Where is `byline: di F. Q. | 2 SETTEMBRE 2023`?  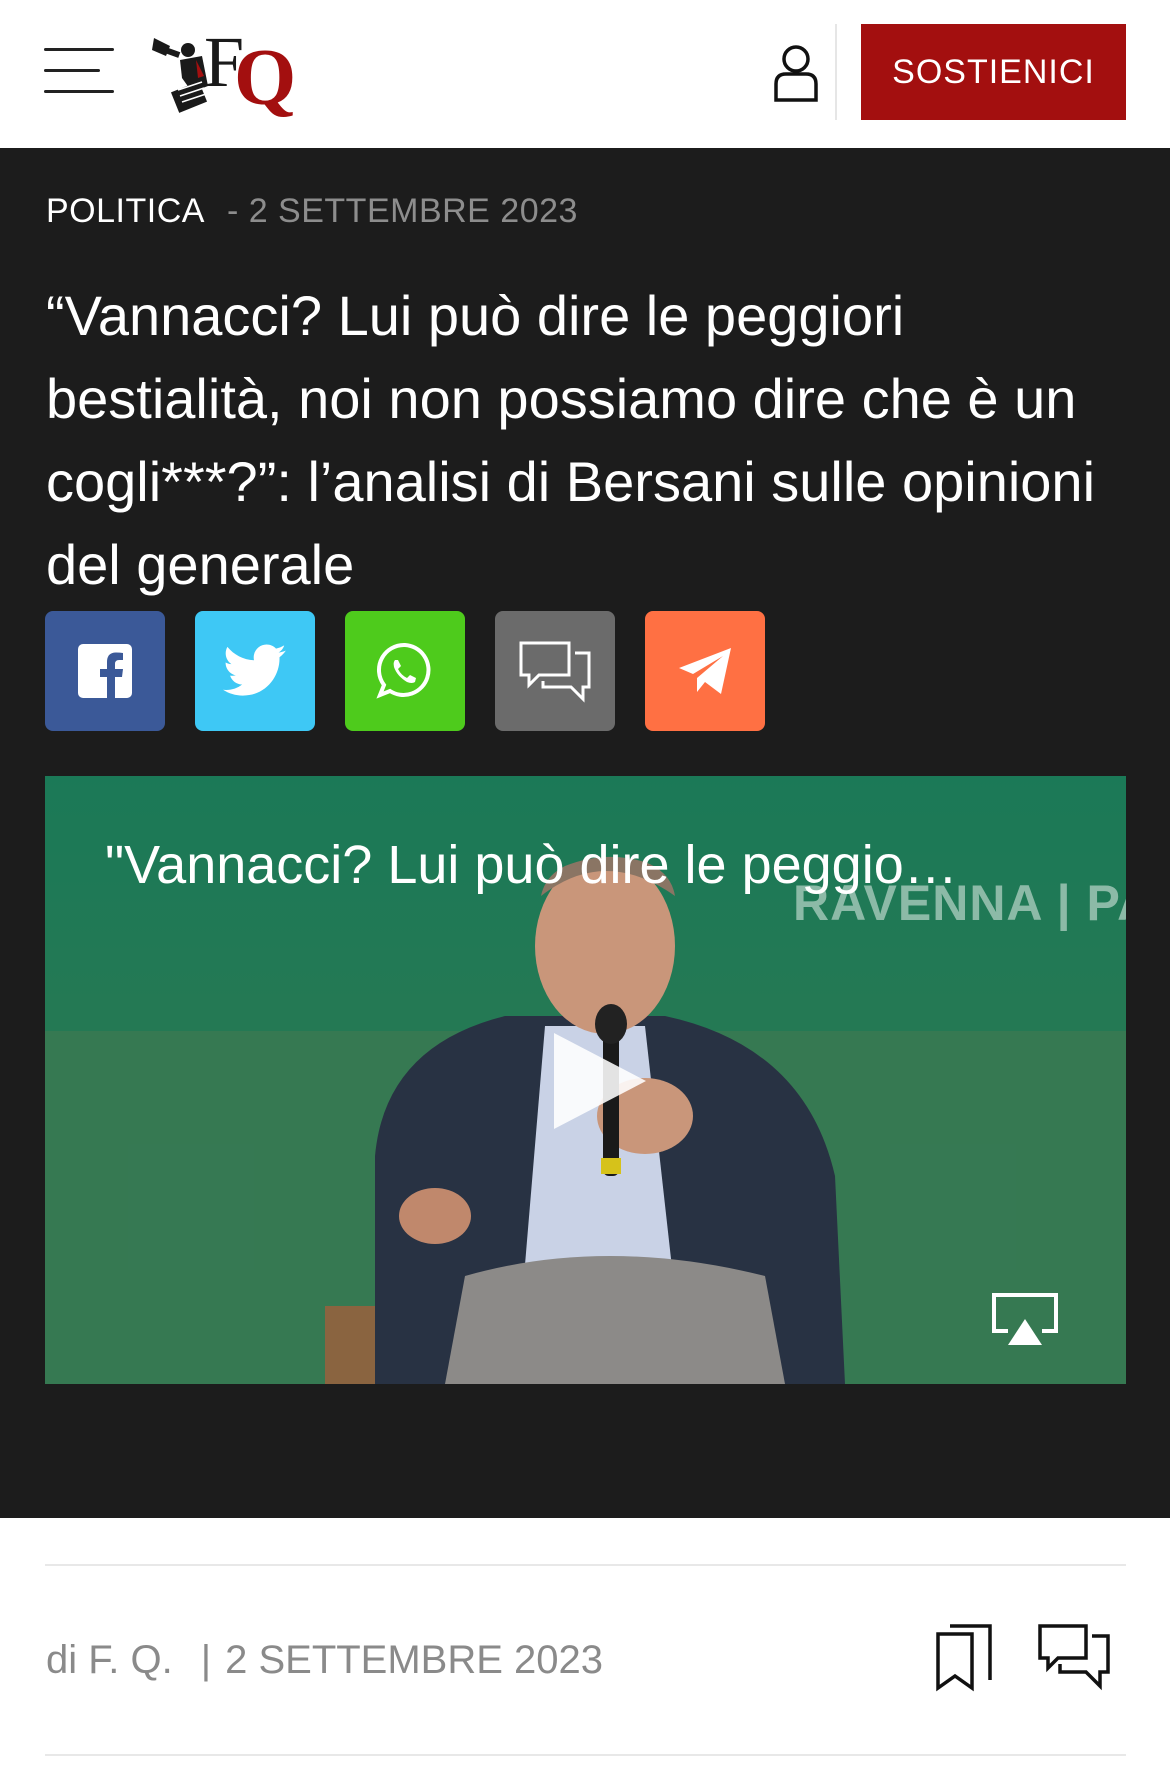
byline: di F. Q. | 2 SETTEMBRE 2023 is located at coordinates (324, 1660).